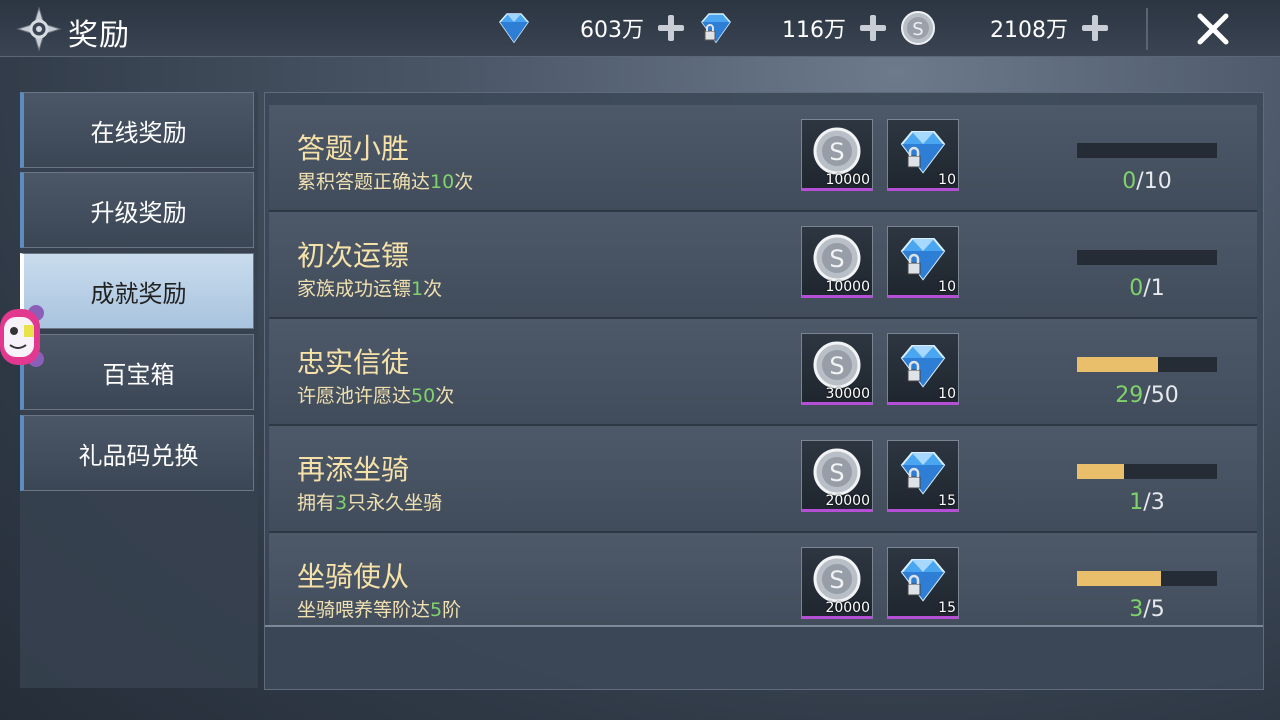 The width and height of the screenshot is (1280, 720). I want to click on progress-text: 29/50, so click(1147, 395).